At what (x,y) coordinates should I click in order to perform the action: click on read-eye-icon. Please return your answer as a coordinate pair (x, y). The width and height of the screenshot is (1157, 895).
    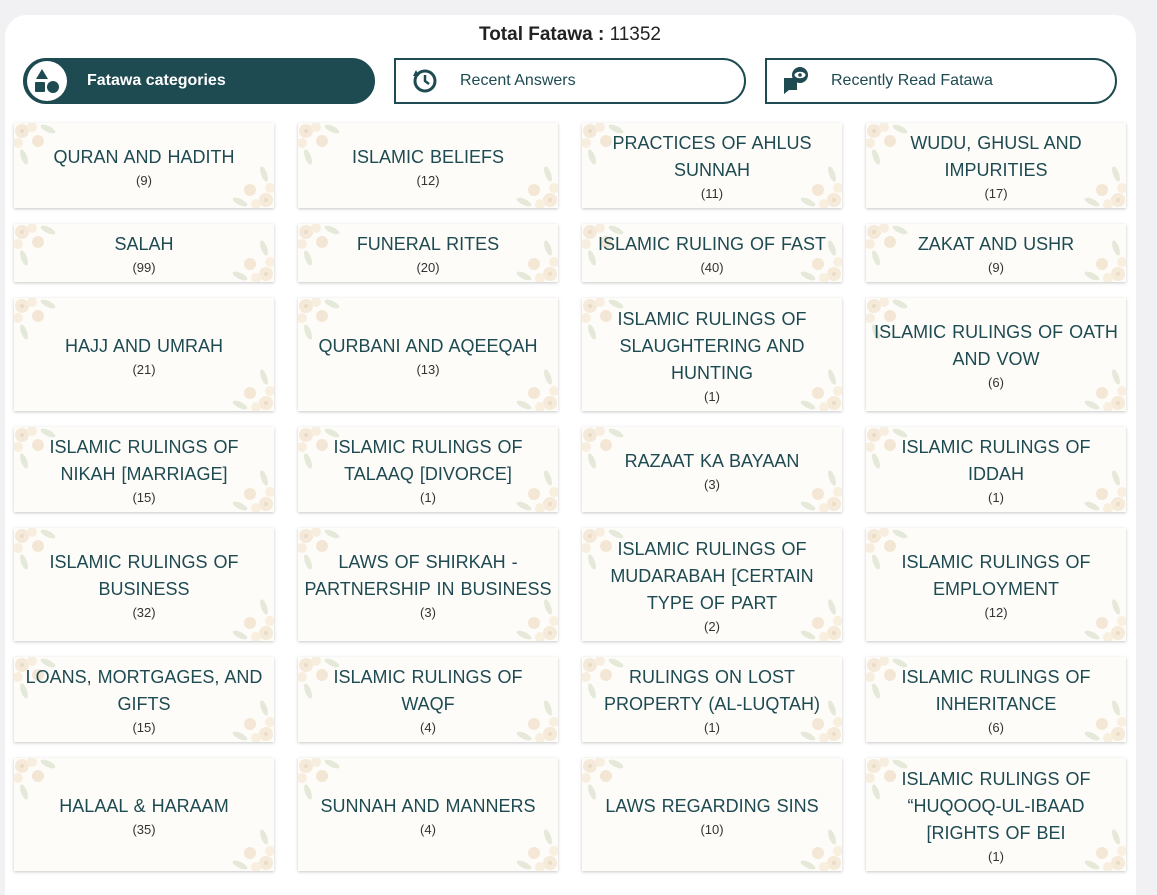
    Looking at the image, I should click on (796, 81).